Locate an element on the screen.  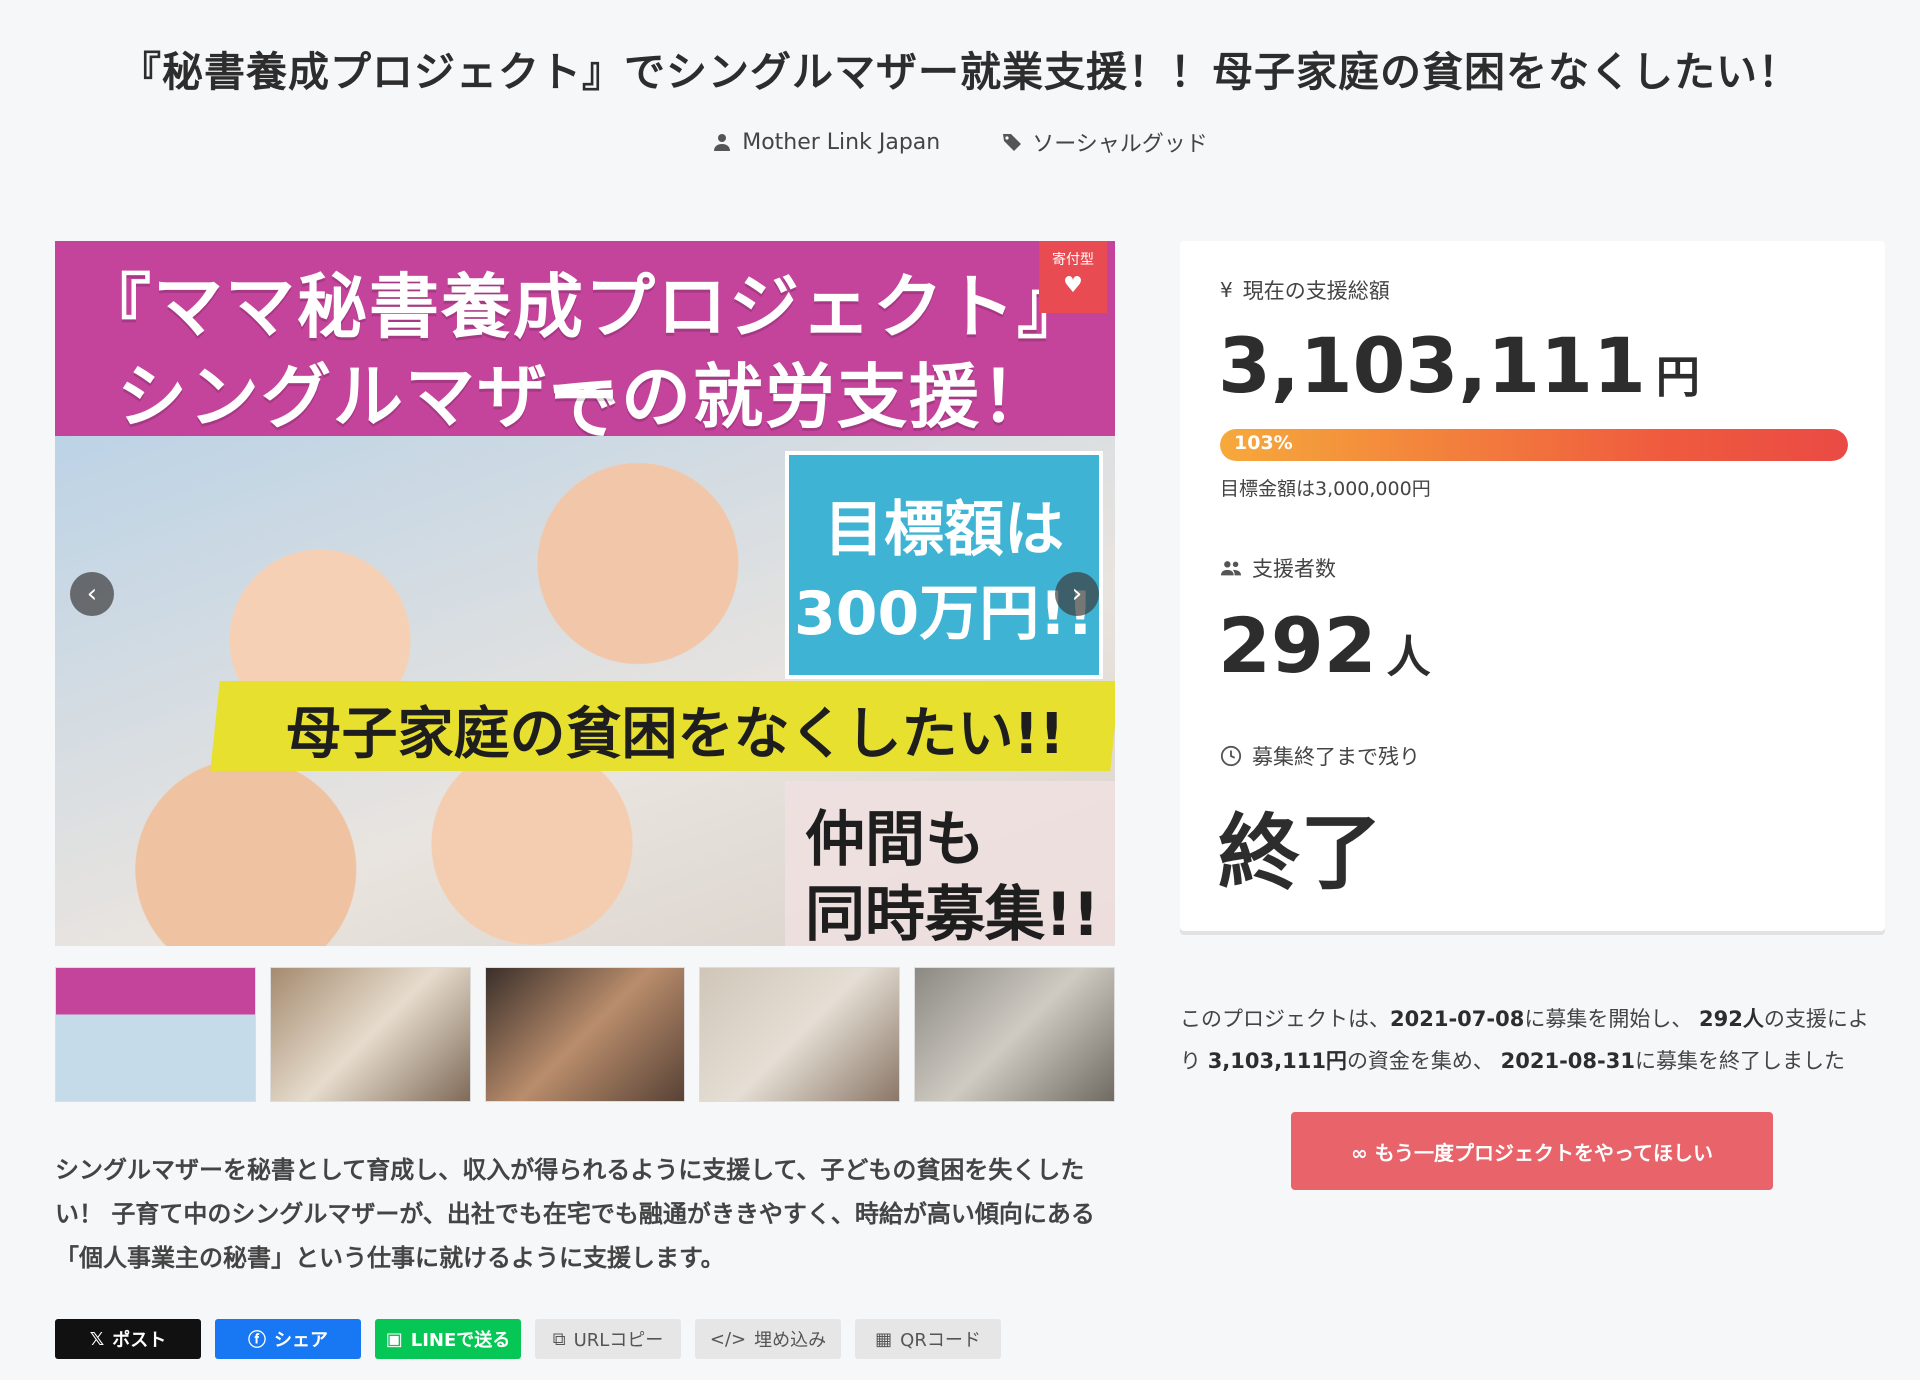
x-post-label: ポスト is located at coordinates (139, 1340).